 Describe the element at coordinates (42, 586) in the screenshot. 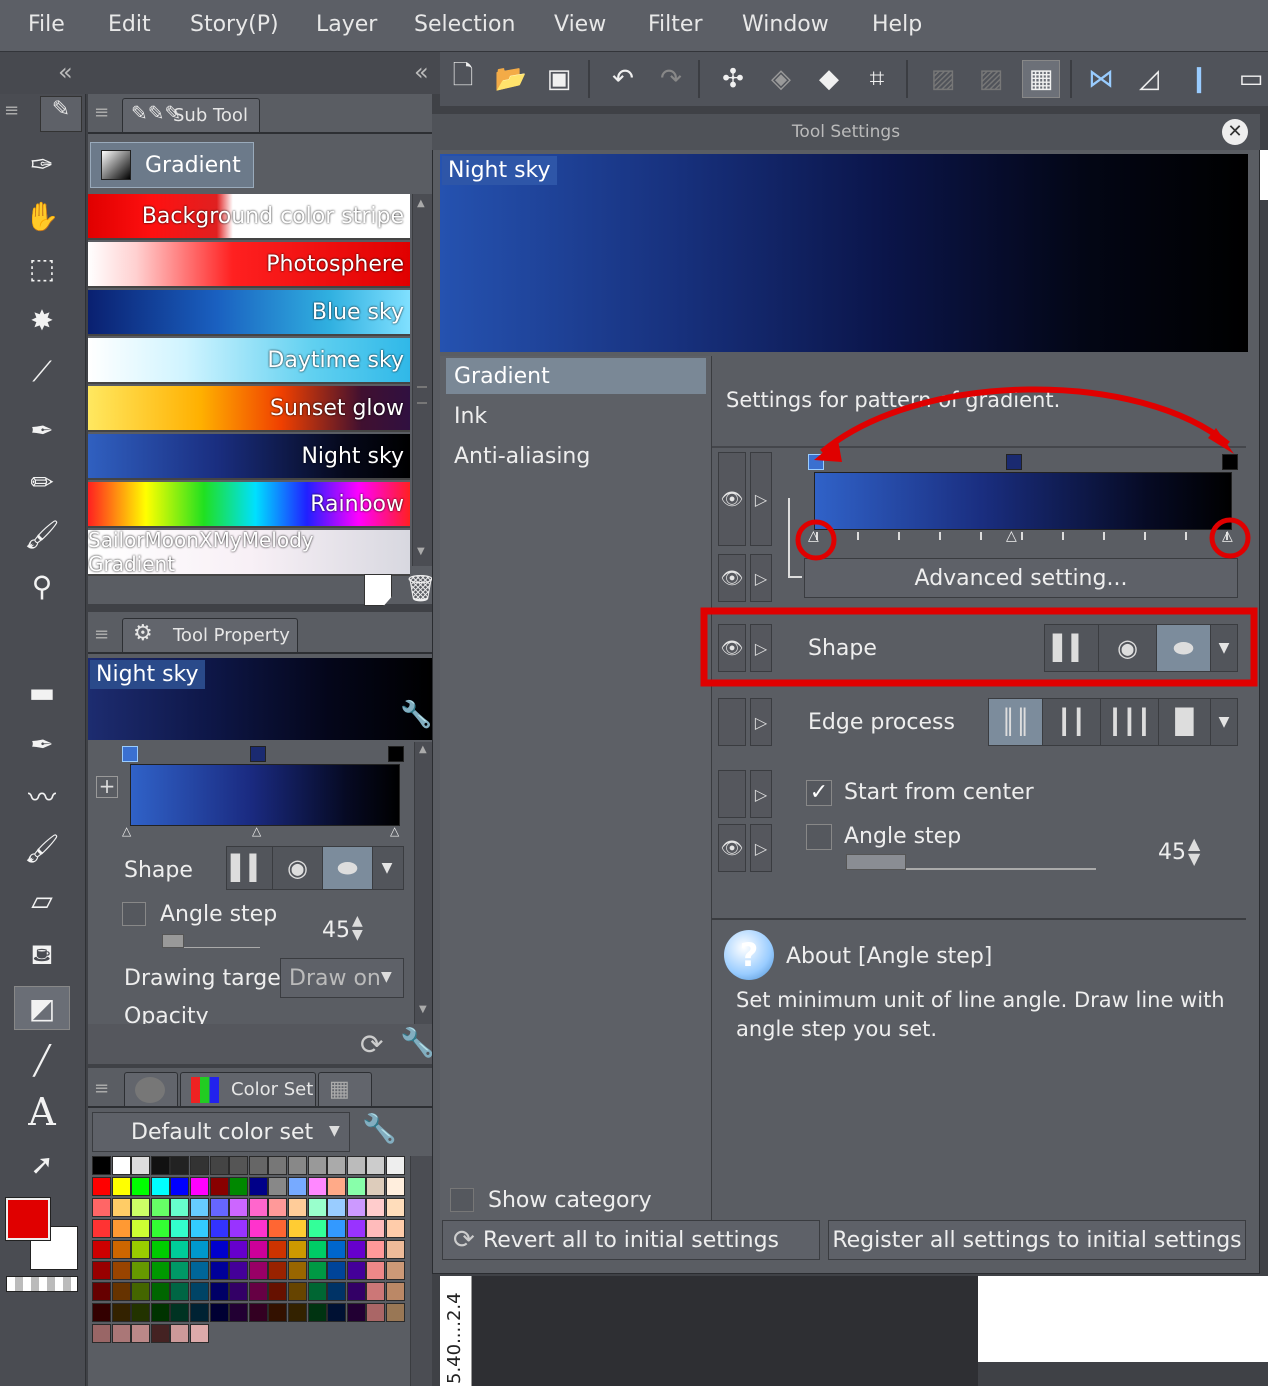

I see `airbrush-tool-icon: ⚲` at that location.